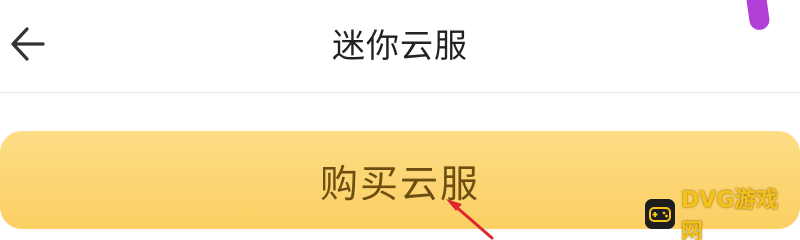  Describe the element at coordinates (729, 214) in the screenshot. I see `watermark-text: DVG游戏网` at that location.